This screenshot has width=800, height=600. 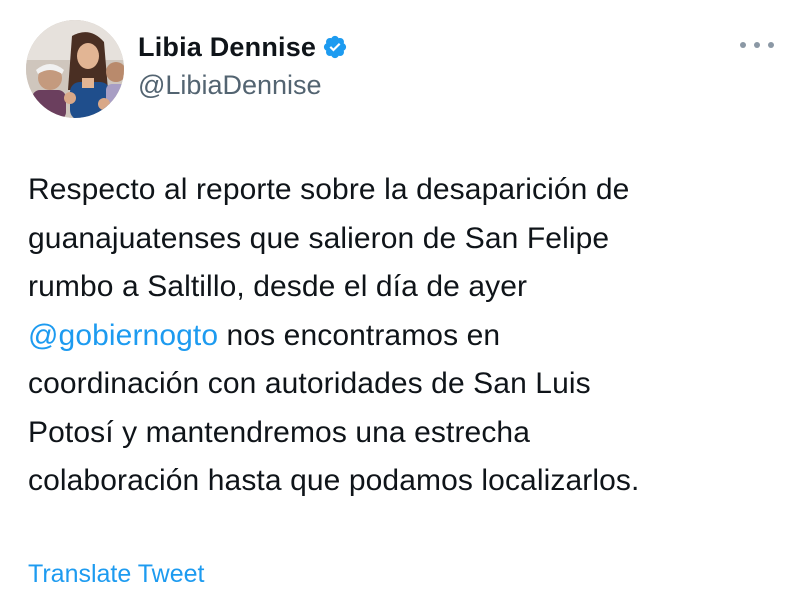 I want to click on avatar-photo-icon, so click(x=75, y=69).